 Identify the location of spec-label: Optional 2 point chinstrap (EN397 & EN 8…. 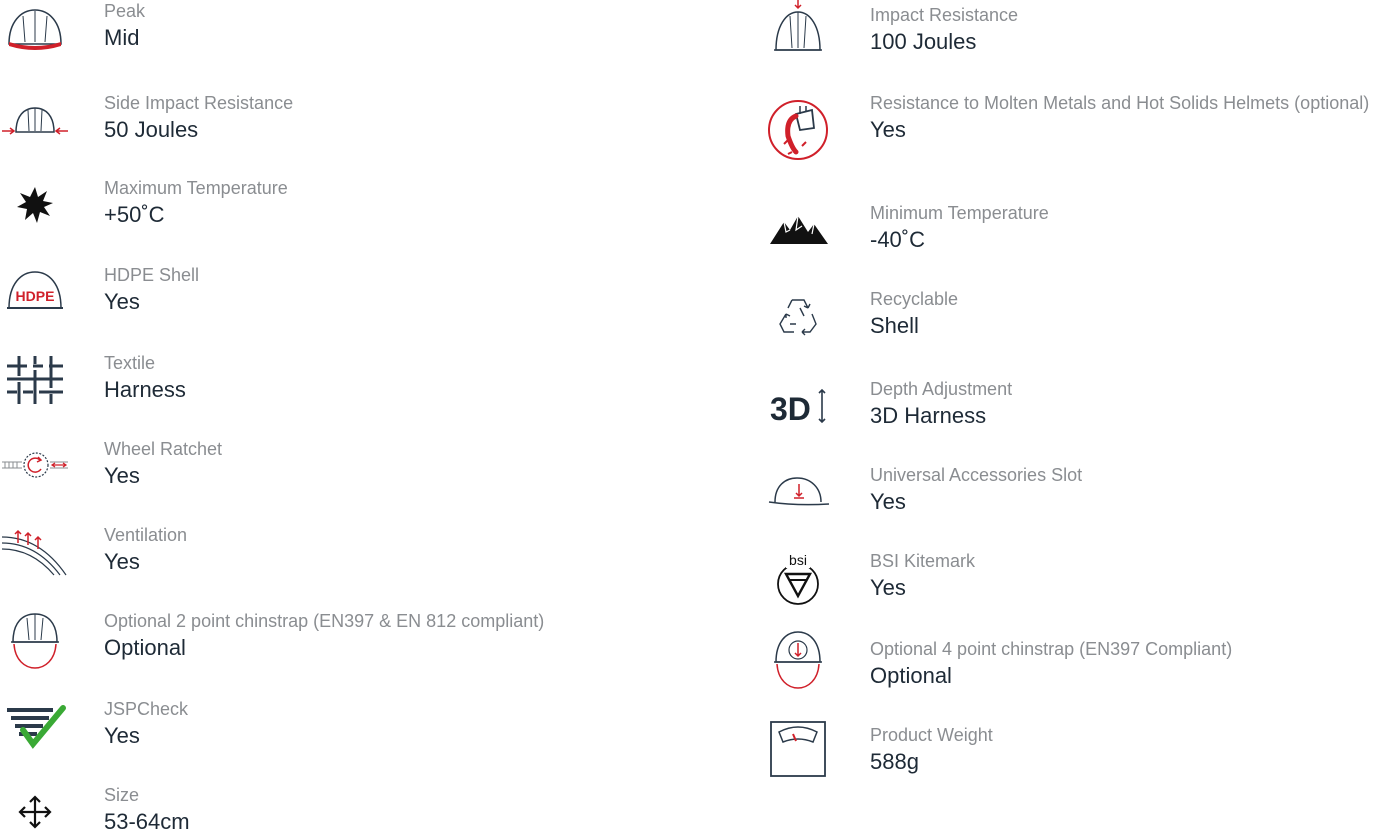
(324, 621).